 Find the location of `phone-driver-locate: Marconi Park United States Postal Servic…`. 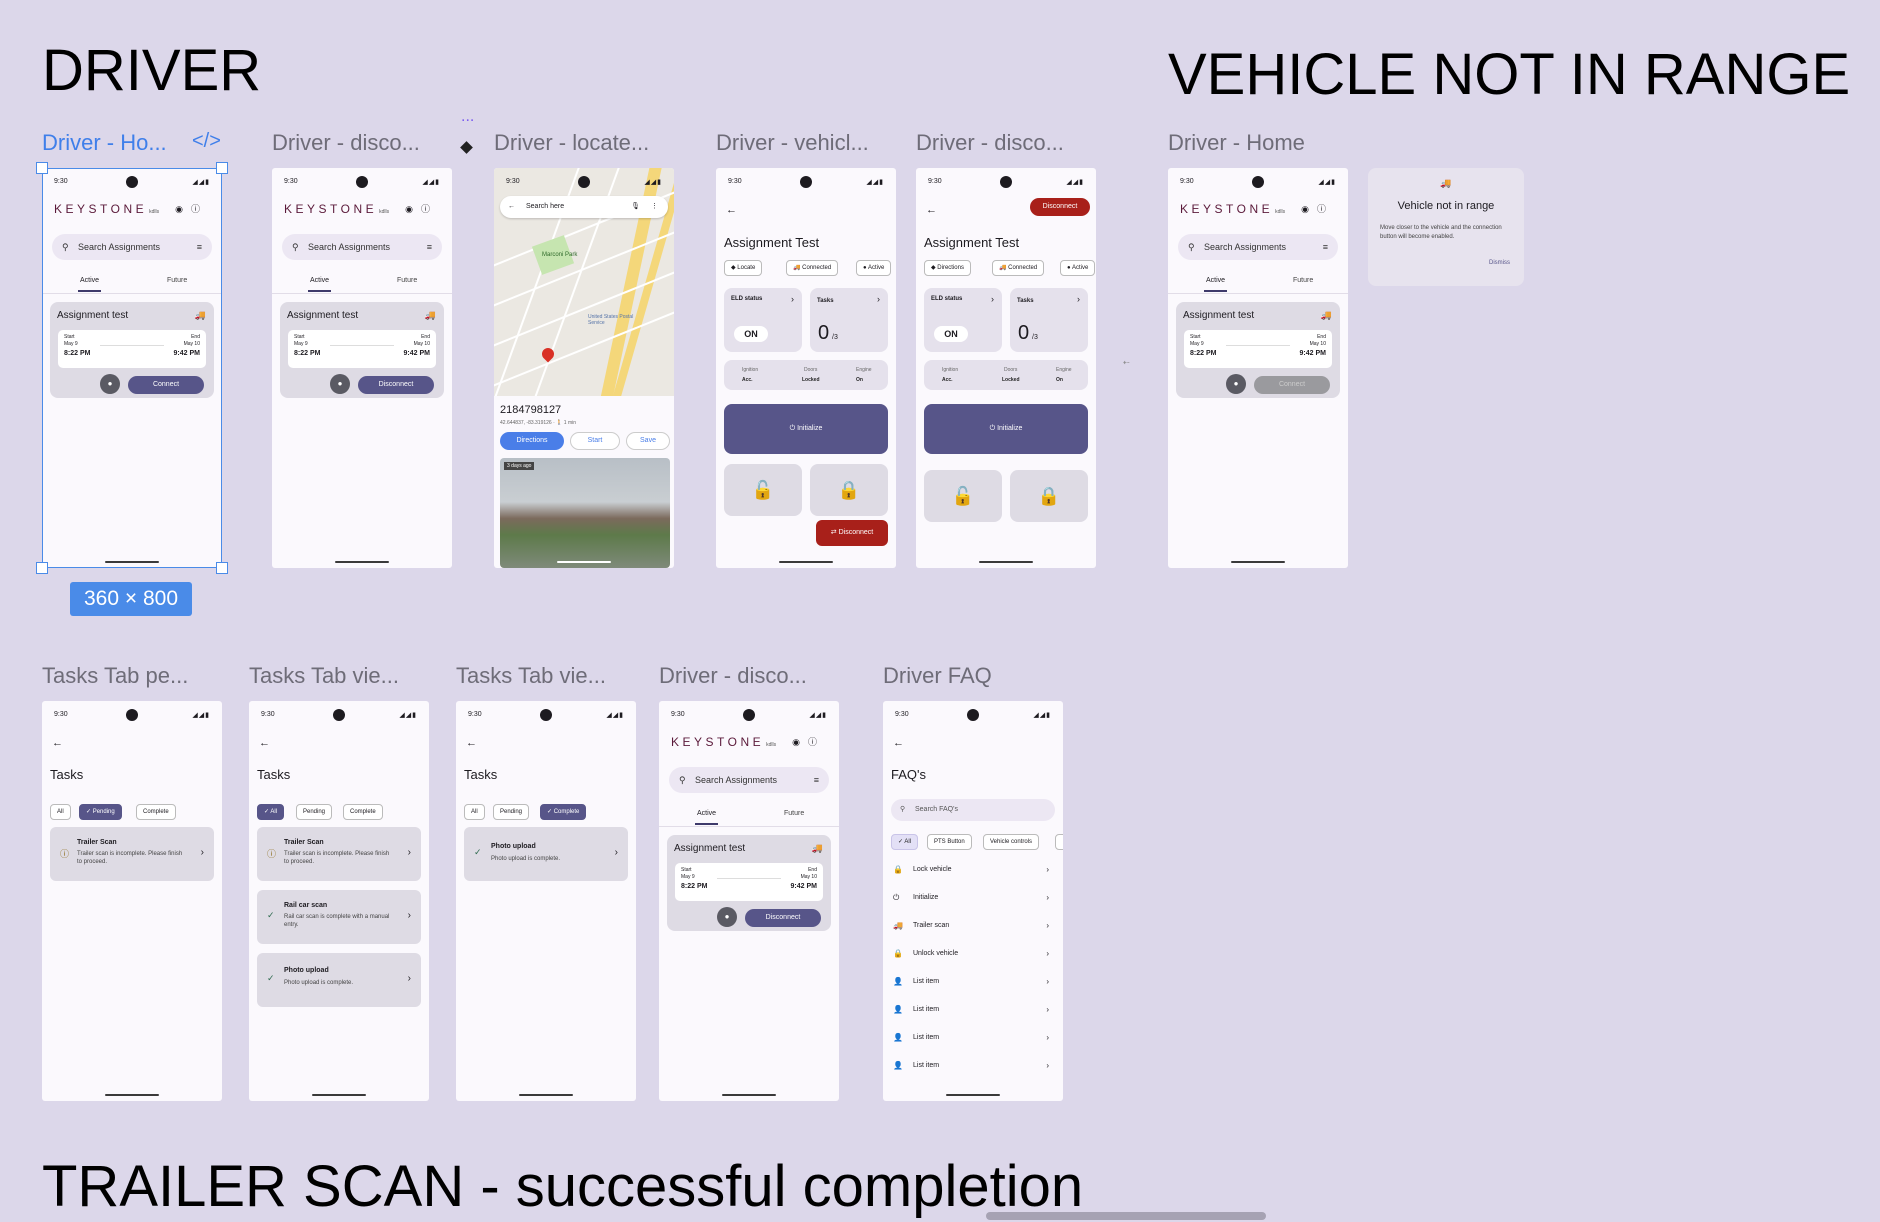

phone-driver-locate: Marconi Park United States Postal Servic… is located at coordinates (584, 368).